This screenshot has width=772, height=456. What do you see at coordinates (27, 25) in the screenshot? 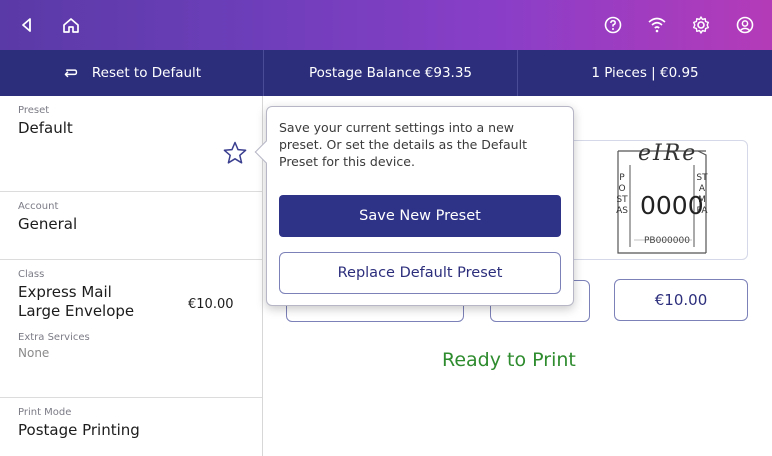
I see `back-icon` at bounding box center [27, 25].